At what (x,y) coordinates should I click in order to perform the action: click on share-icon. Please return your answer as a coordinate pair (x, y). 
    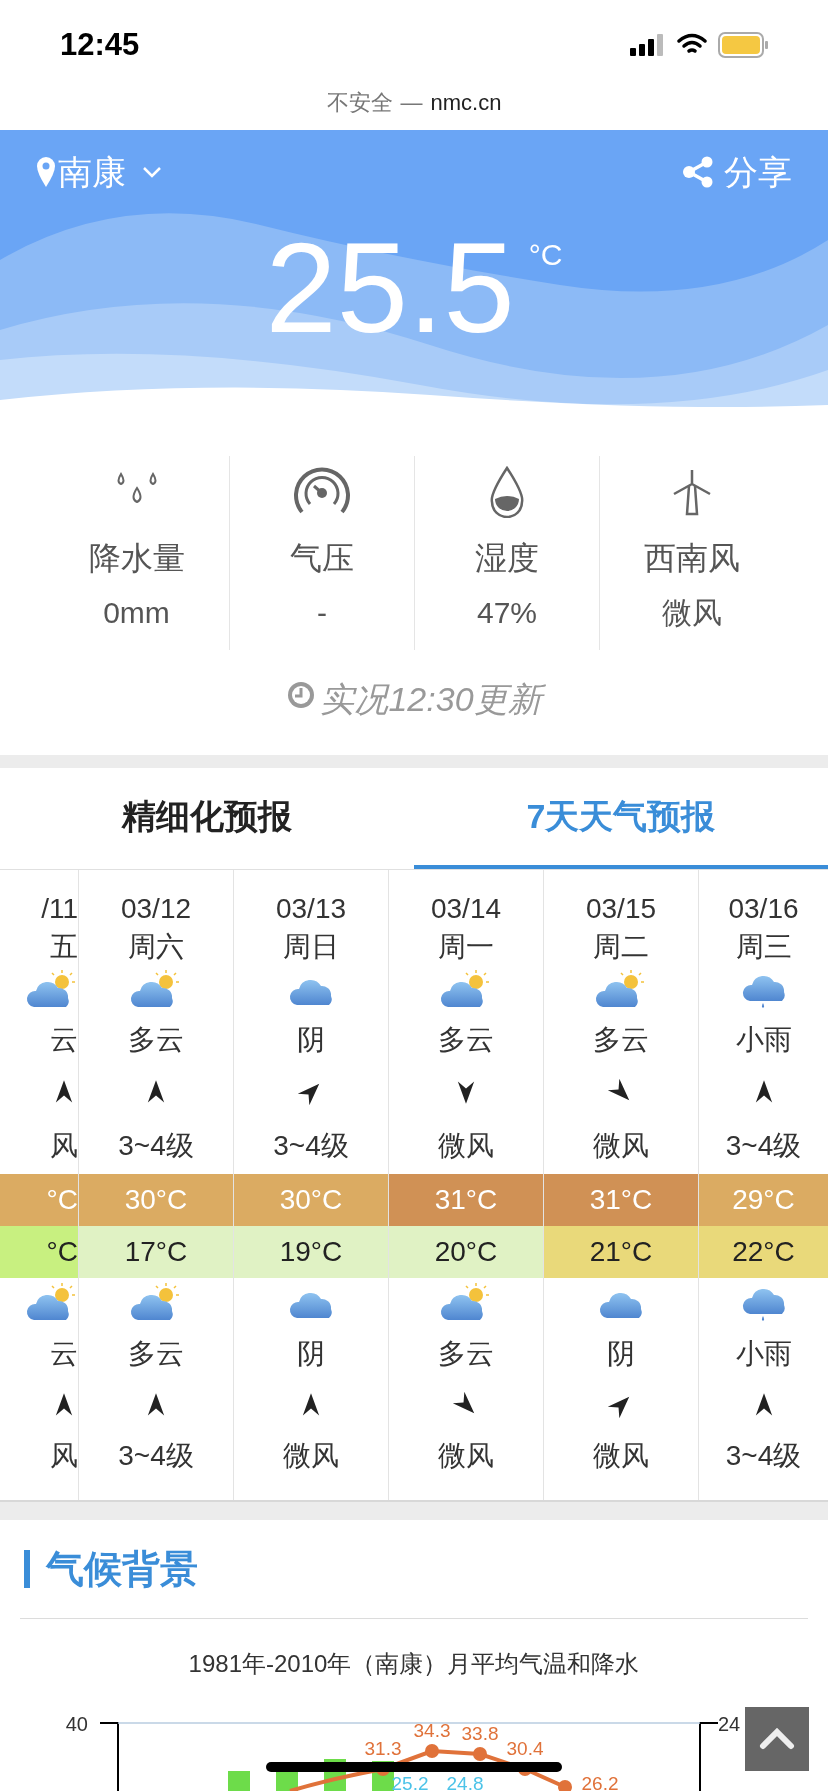
    Looking at the image, I should click on (698, 172).